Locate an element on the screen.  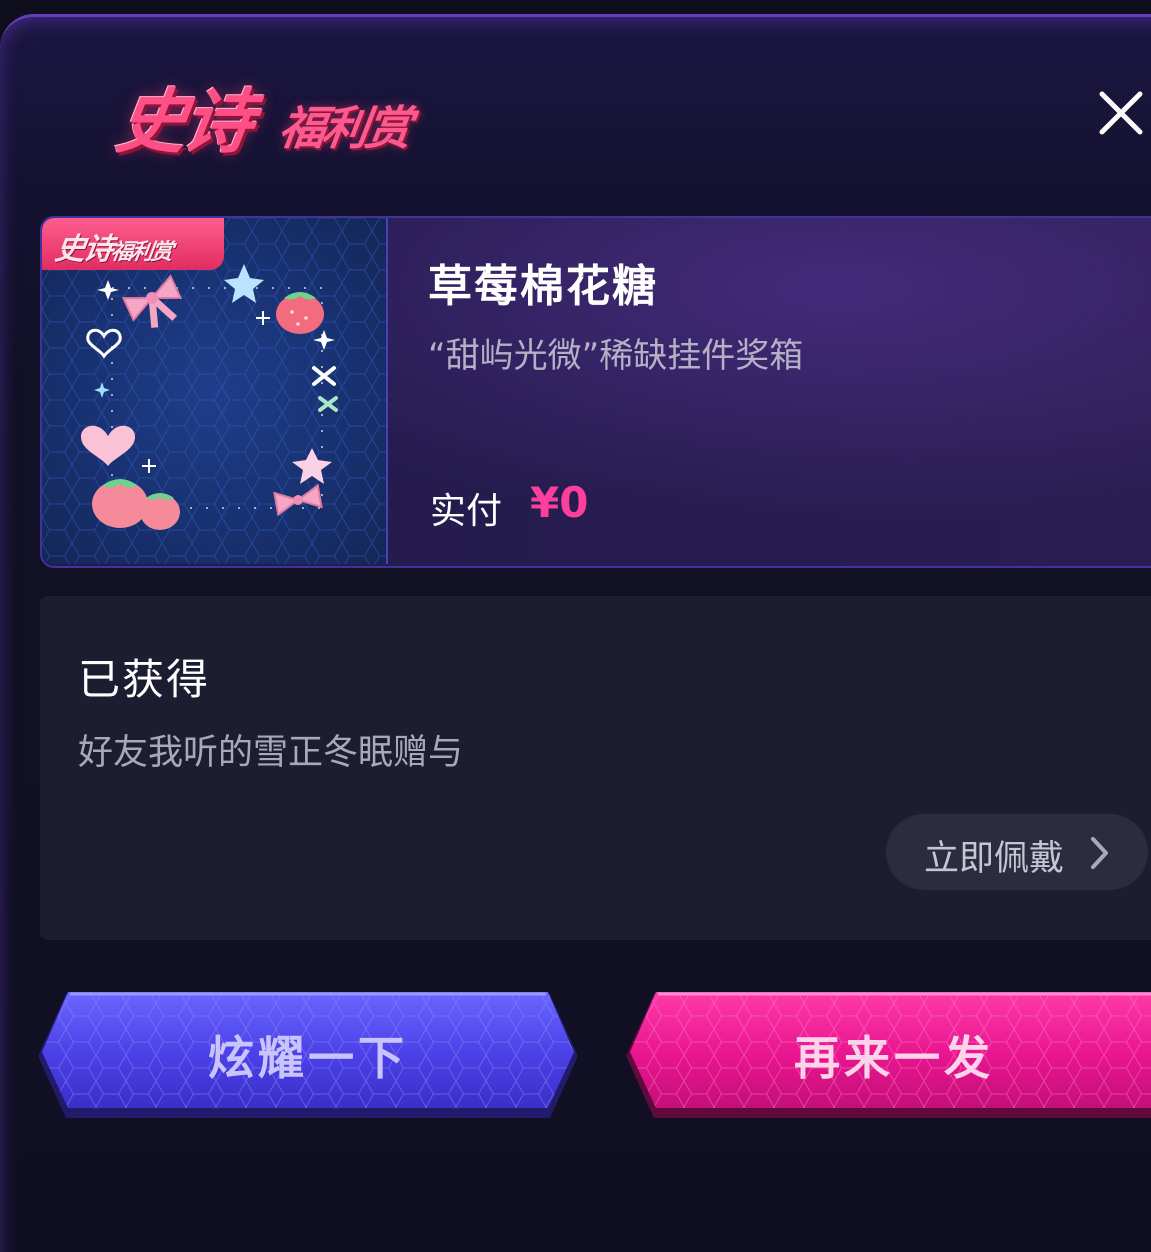
chevron-right-icon is located at coordinates (1099, 853).